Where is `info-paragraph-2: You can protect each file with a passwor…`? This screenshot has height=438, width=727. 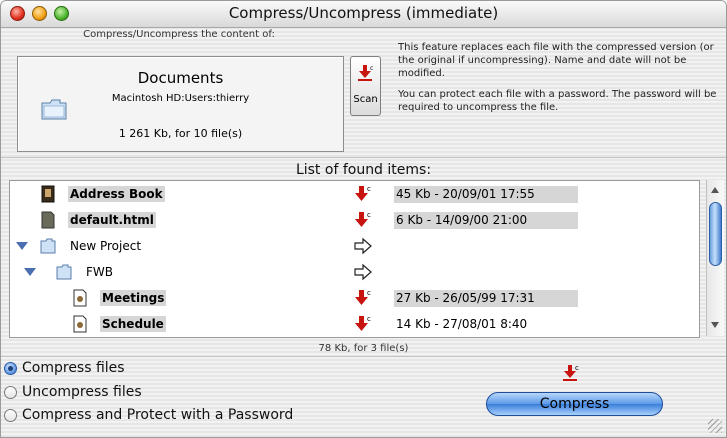
info-paragraph-2: You can protect each file with a passwor… is located at coordinates (557, 101).